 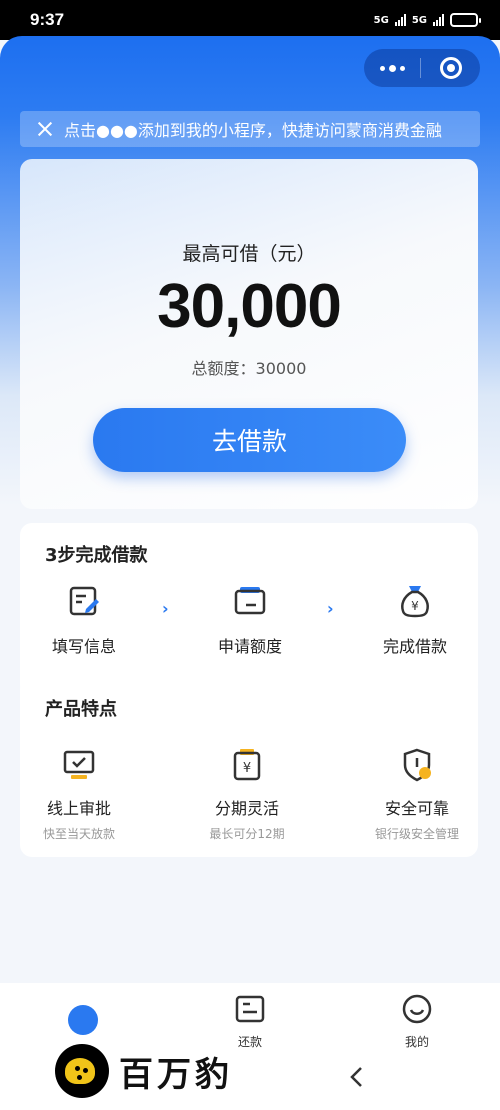 What do you see at coordinates (250, 601) in the screenshot?
I see `wallet-card-icon` at bounding box center [250, 601].